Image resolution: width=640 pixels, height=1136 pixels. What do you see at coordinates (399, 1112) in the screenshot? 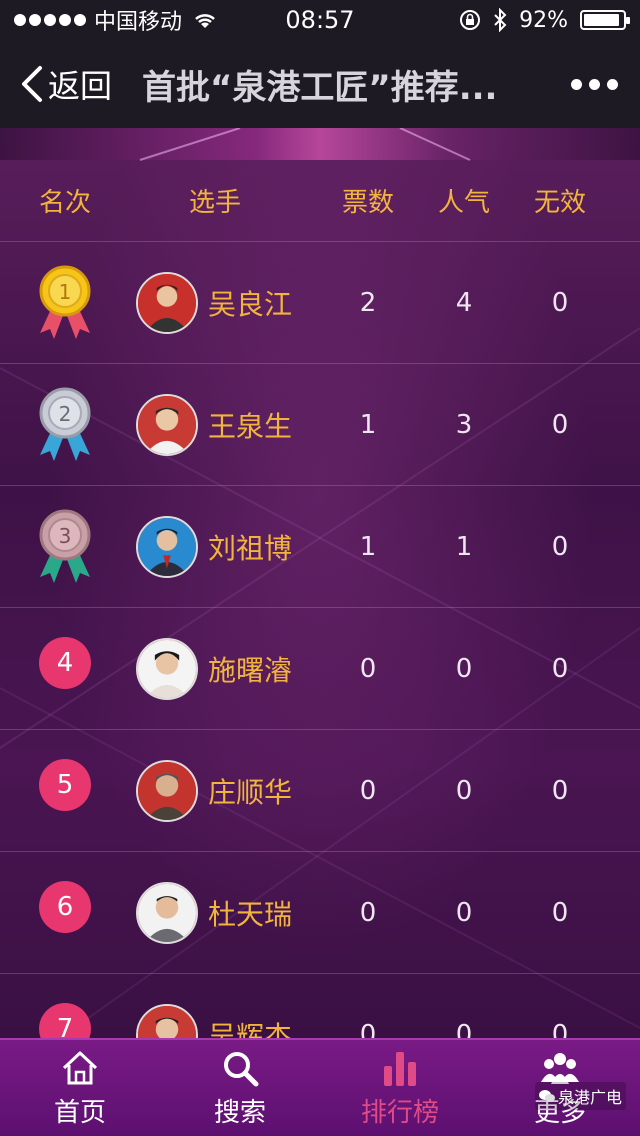
I see `tab-label: 排行榜` at bounding box center [399, 1112].